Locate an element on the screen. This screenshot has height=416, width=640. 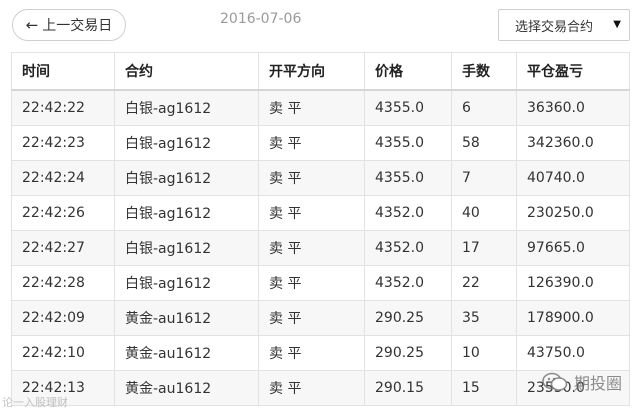
contract-select: 选择交易合约 ▼ is located at coordinates (564, 25).